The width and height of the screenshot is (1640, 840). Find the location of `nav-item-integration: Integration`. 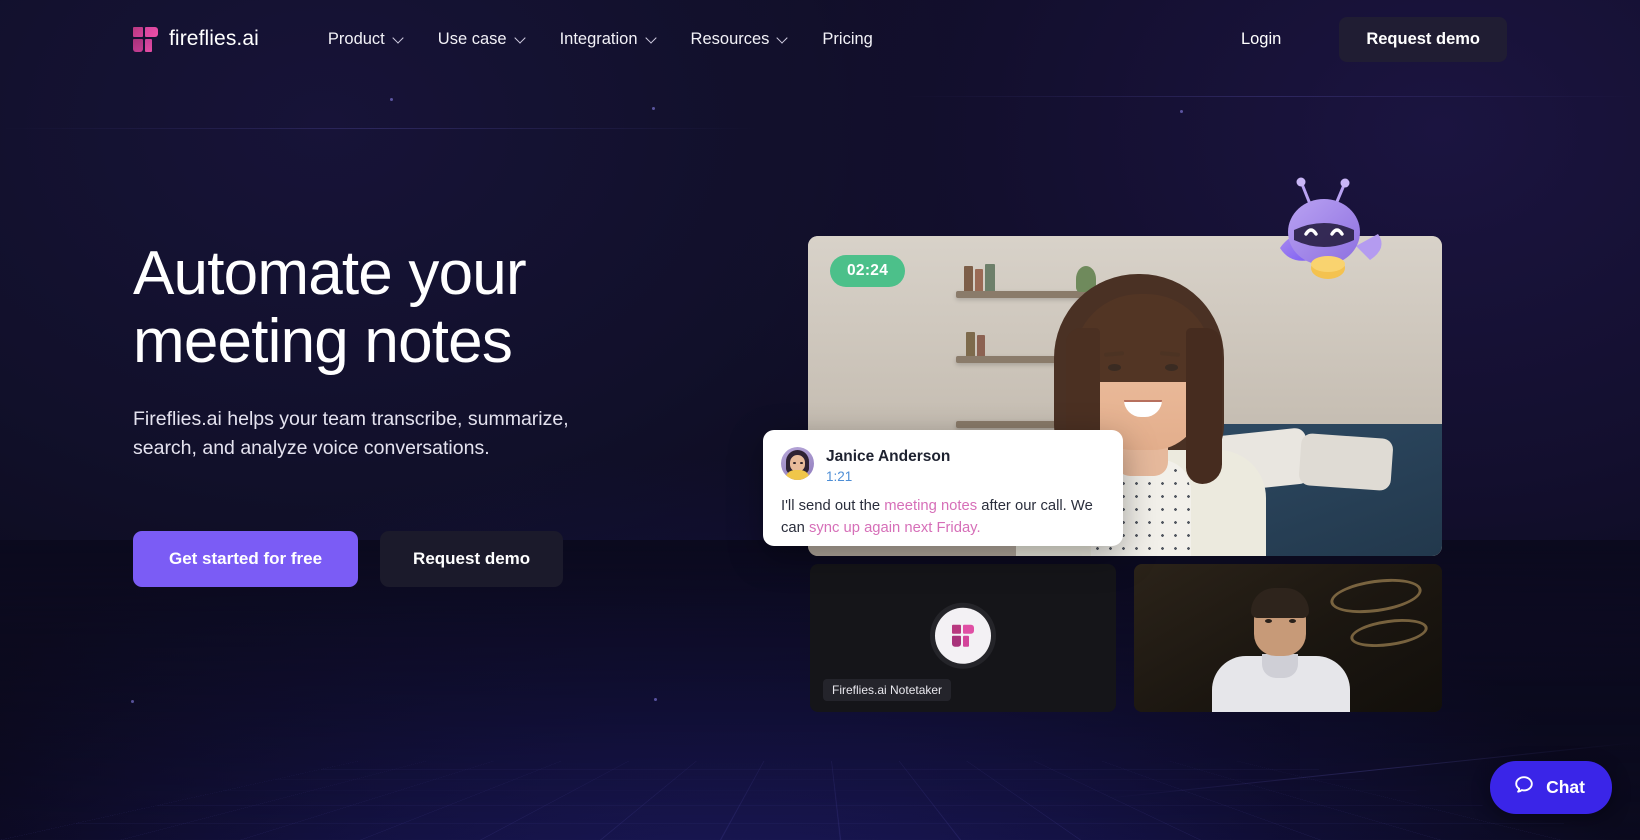

nav-item-integration: Integration is located at coordinates (608, 39).